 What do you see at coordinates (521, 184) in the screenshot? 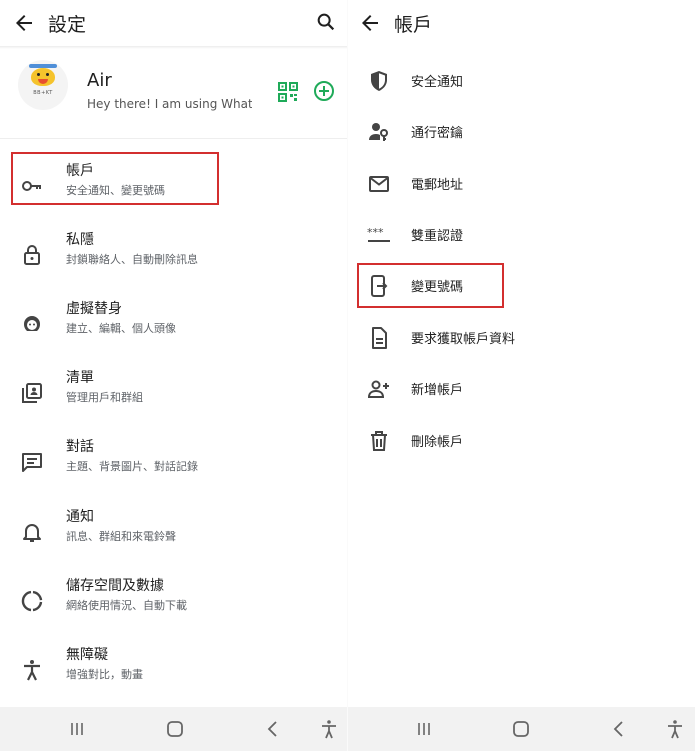
I see `account-item-email: 電郵地址` at bounding box center [521, 184].